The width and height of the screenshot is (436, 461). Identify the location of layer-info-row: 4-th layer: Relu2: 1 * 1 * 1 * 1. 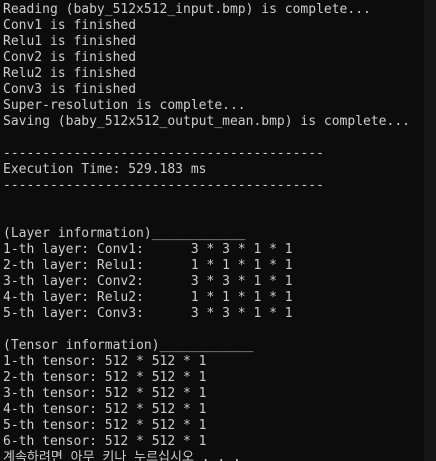
(148, 297).